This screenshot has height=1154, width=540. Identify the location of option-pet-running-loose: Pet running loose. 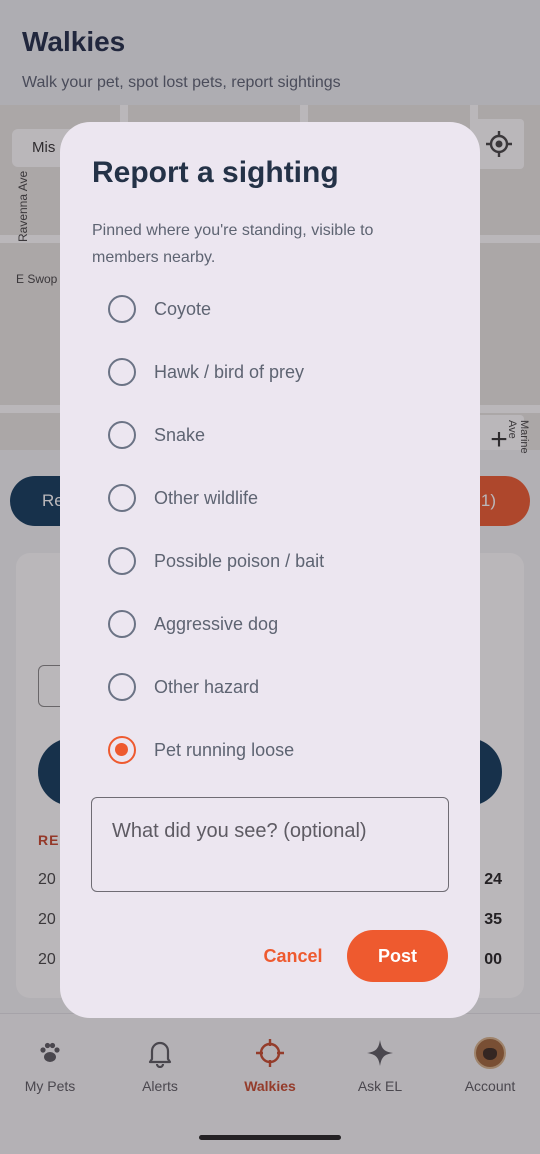
(273, 750).